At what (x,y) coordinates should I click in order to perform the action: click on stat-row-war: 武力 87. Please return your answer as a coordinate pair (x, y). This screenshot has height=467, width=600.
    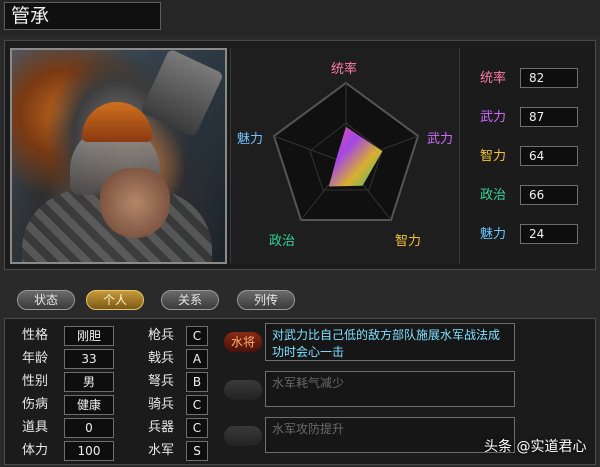
    Looking at the image, I should click on (527, 118).